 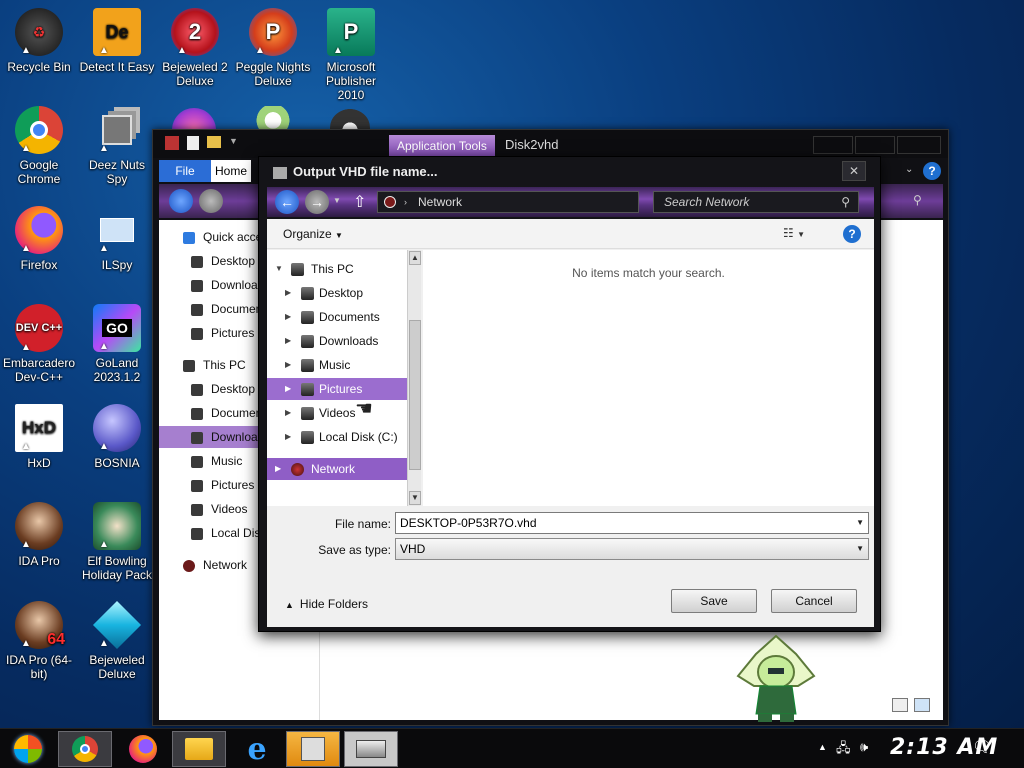 What do you see at coordinates (279, 269) in the screenshot?
I see `collapse-icon: ▼` at bounding box center [279, 269].